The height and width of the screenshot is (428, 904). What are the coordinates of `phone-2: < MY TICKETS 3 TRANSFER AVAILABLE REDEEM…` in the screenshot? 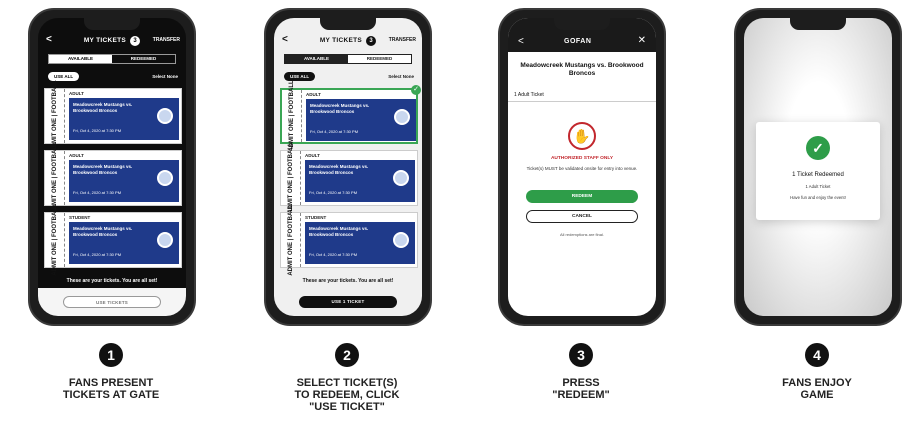 It's located at (348, 167).